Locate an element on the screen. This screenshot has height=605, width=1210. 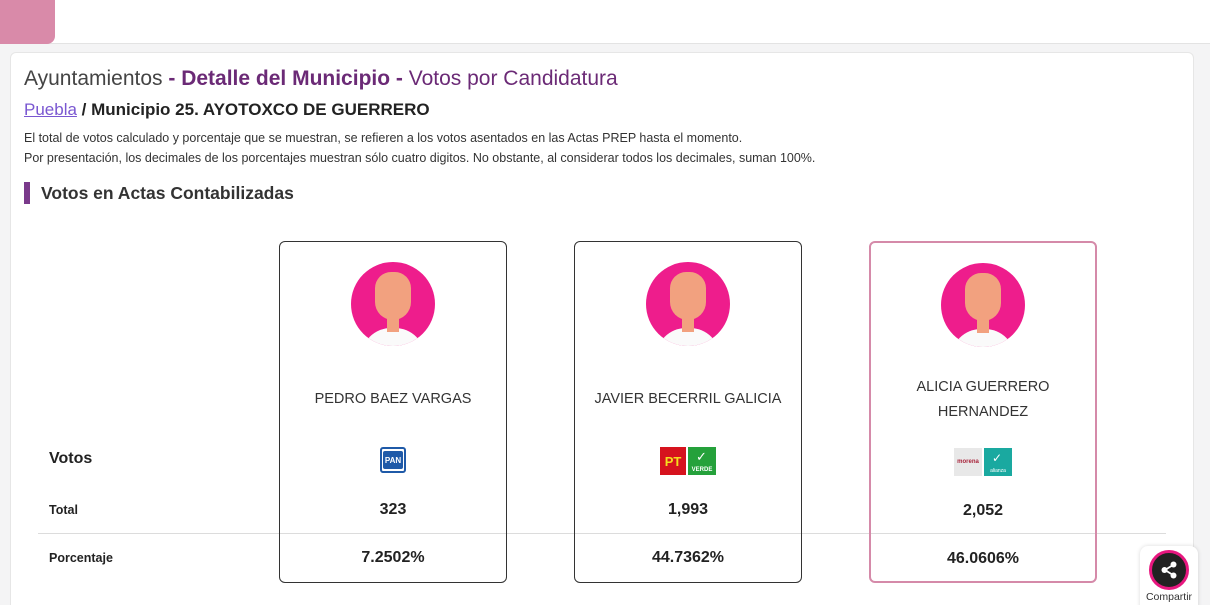
section-header: Votos en Actas Contabilizadas is located at coordinates (159, 193).